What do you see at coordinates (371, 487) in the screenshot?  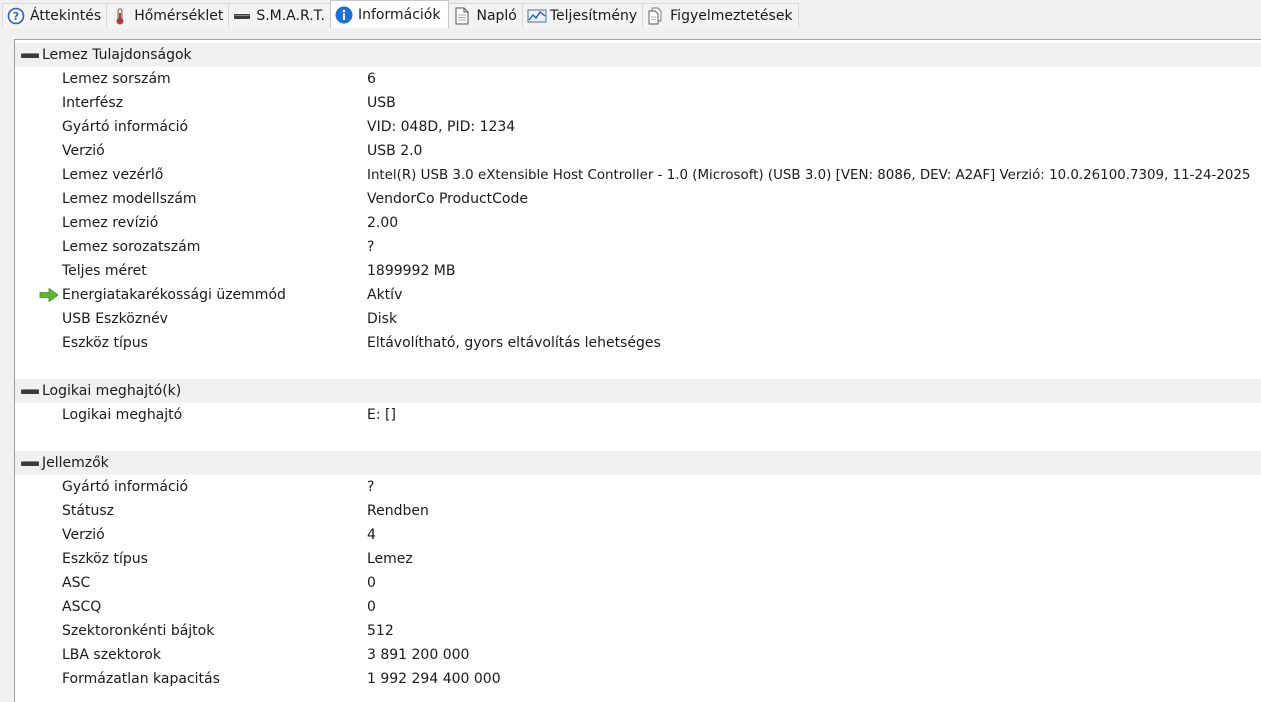 I see `property-value: ?` at bounding box center [371, 487].